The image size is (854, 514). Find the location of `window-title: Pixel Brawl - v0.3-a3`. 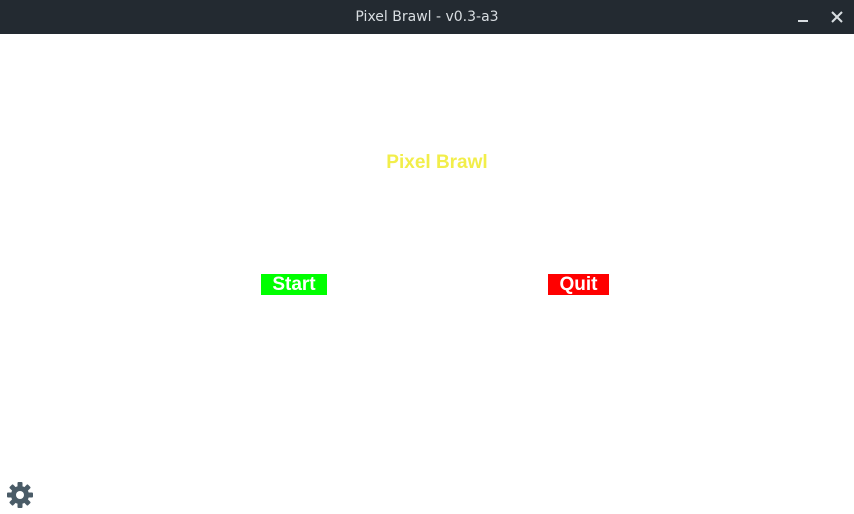

window-title: Pixel Brawl - v0.3-a3 is located at coordinates (427, 17).